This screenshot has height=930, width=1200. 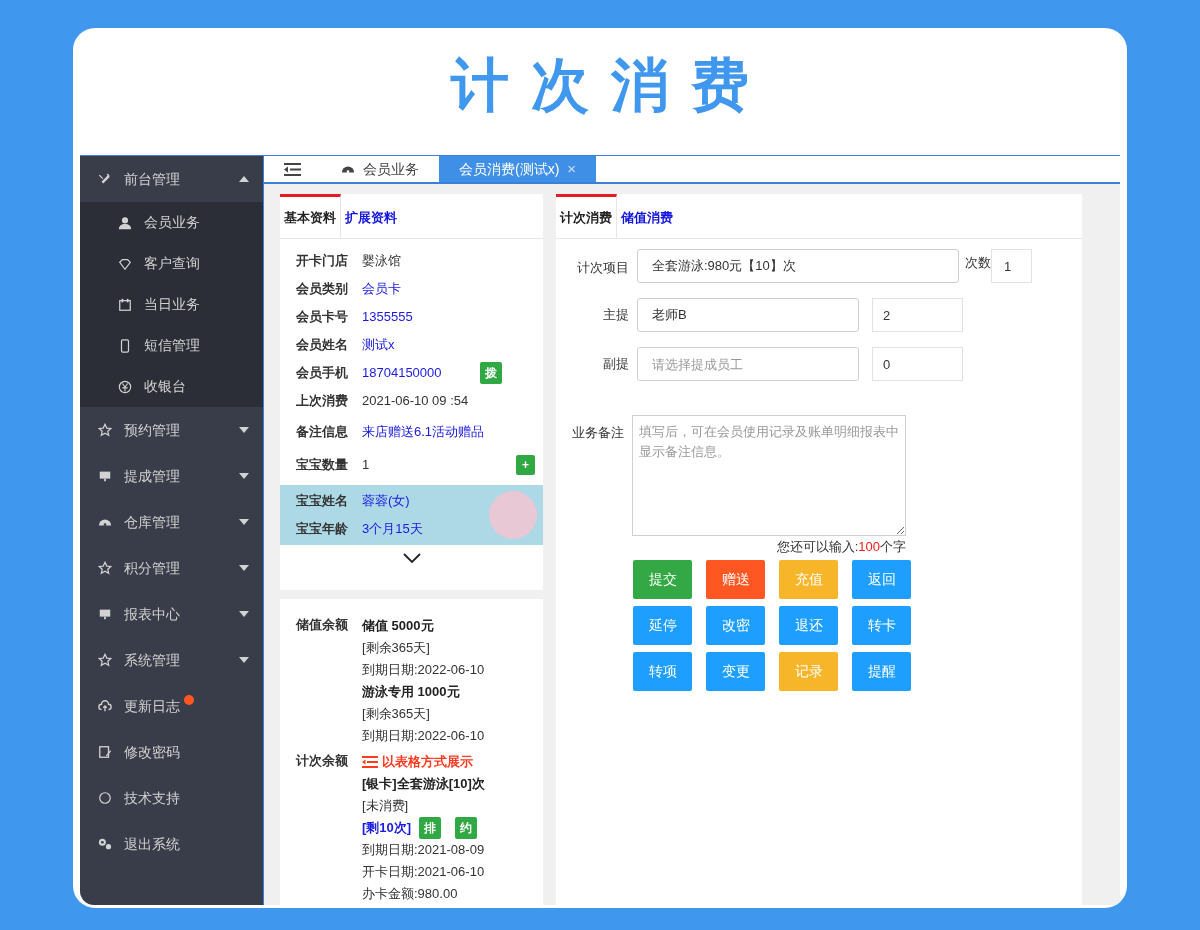 I want to click on sidebar-item: 预约管理, so click(x=171, y=430).